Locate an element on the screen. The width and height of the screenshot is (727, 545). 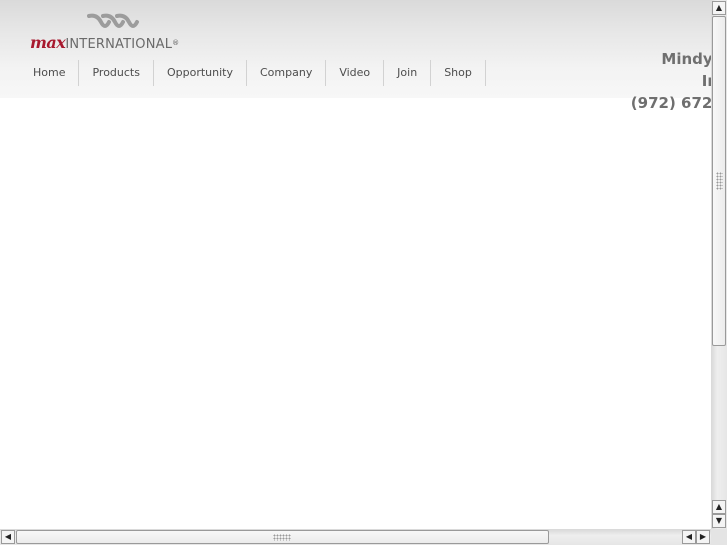
scroll-left-button-right: ◀ is located at coordinates (689, 537).